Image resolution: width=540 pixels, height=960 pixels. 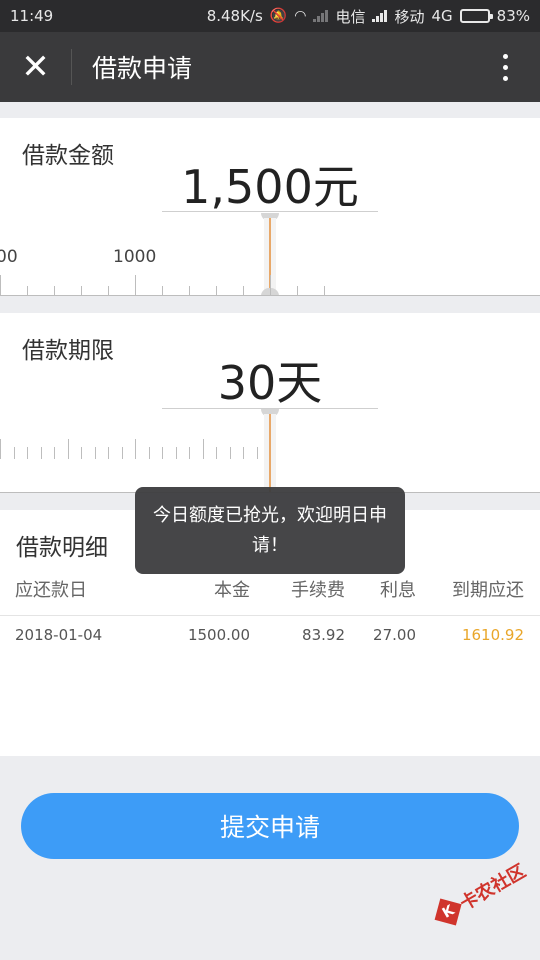 I want to click on term-indicator-line, so click(x=270, y=453).